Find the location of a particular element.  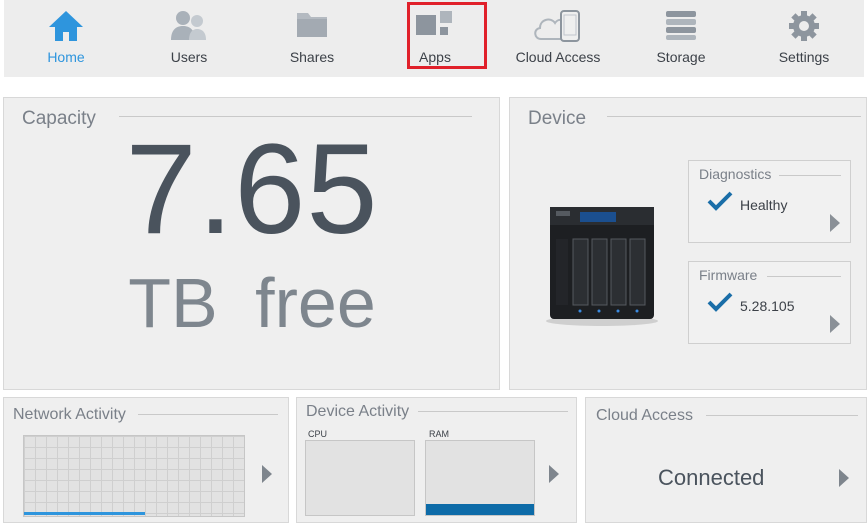

network-activity-chevron-icon is located at coordinates (267, 474).